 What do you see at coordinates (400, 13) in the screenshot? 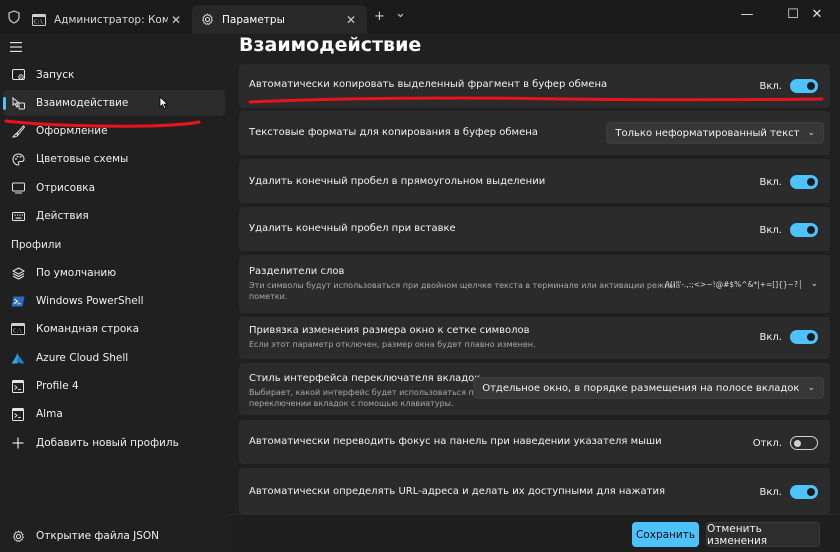
I see `tab-dropdown-button: ⌄` at bounding box center [400, 13].